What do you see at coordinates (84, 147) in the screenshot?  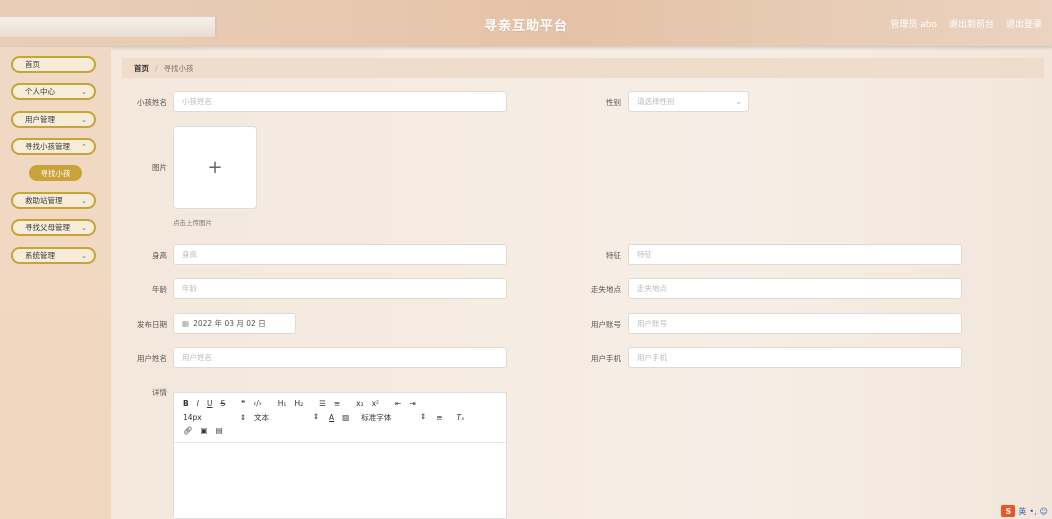 I see `chevron-up-icon: ⌃` at bounding box center [84, 147].